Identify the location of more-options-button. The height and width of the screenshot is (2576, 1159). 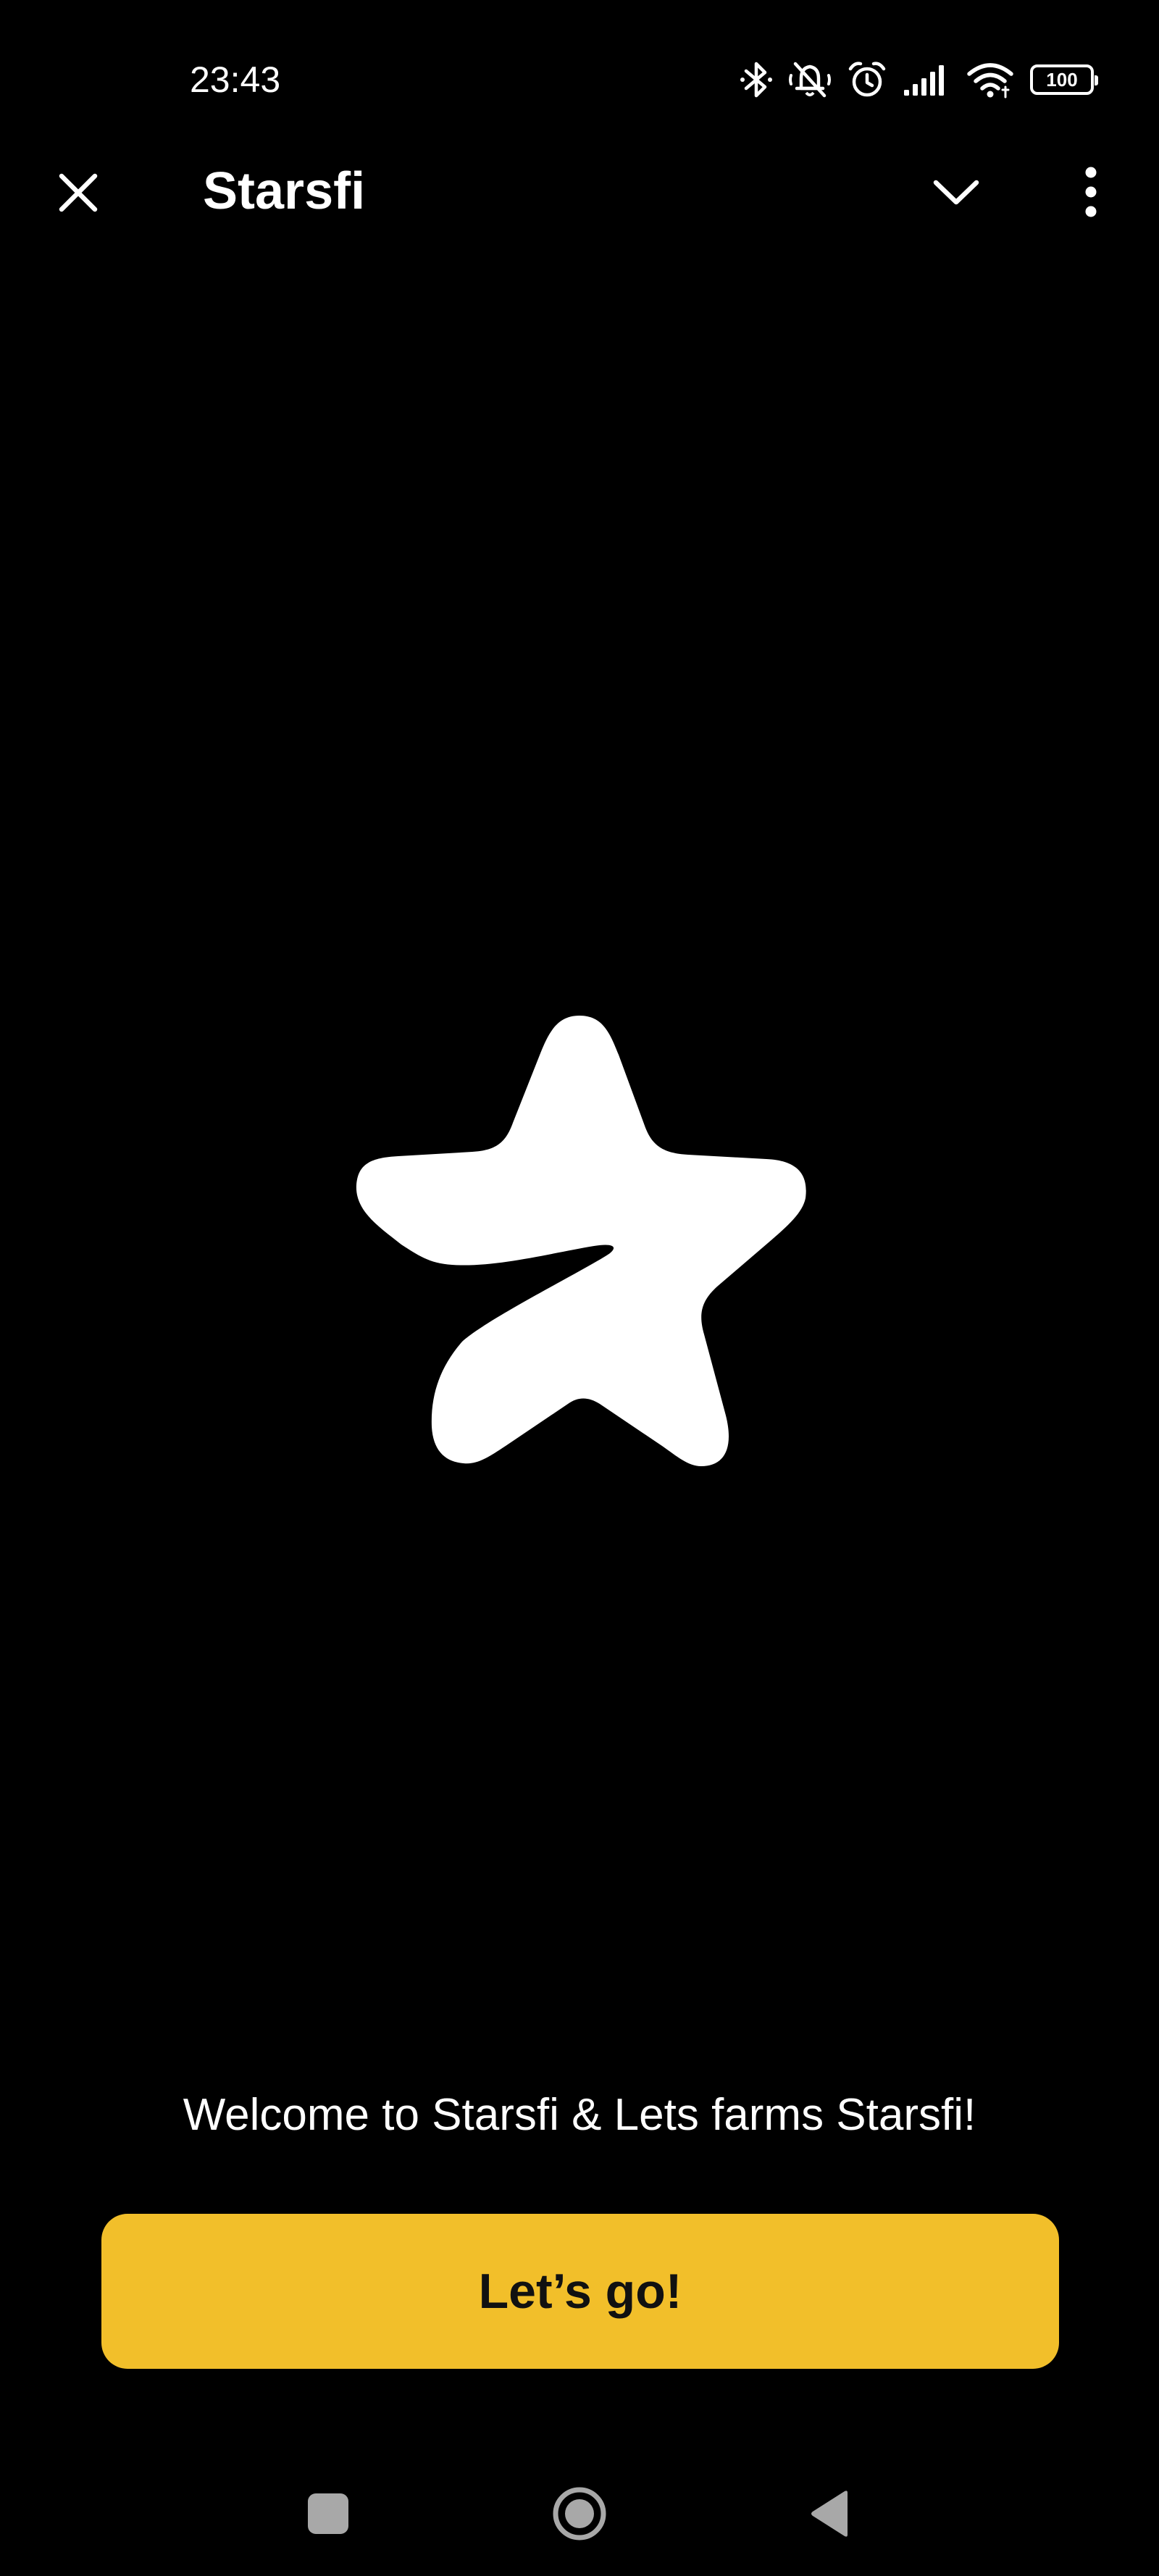
(1091, 192).